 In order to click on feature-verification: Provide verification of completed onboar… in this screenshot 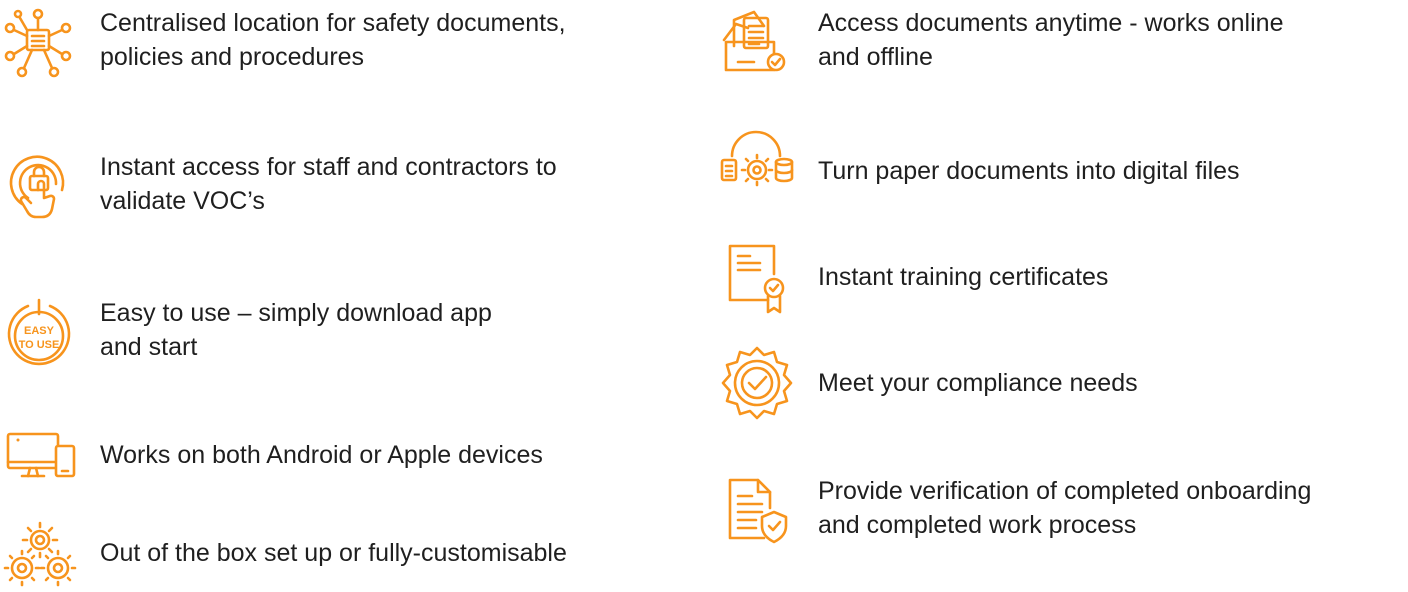, I will do `click(1014, 513)`.